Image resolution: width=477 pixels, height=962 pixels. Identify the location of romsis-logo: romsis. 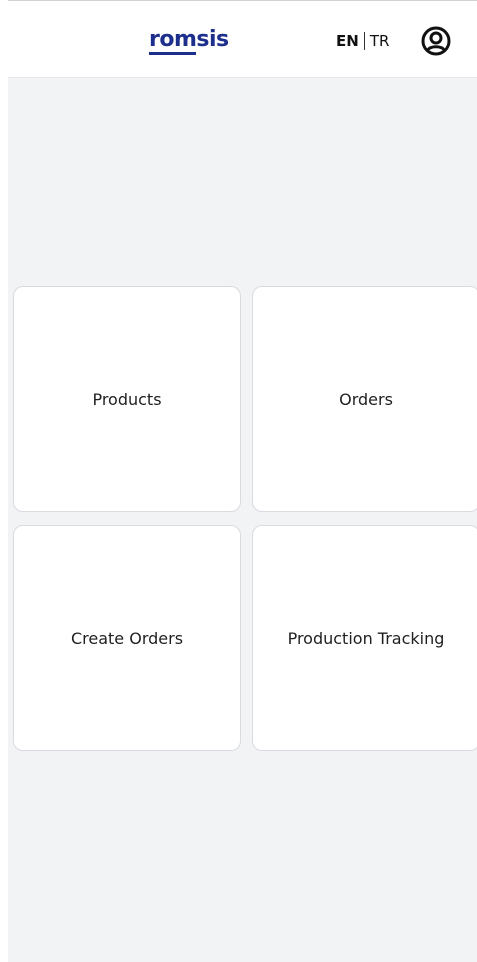
(189, 41).